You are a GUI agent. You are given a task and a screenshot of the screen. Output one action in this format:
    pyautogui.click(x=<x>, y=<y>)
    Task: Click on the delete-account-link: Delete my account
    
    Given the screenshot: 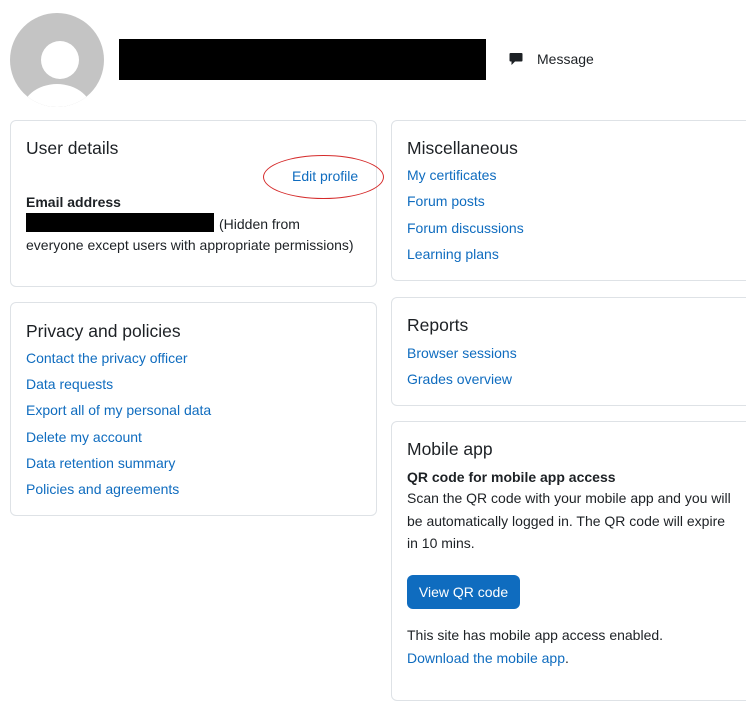 What is the action you would take?
    pyautogui.click(x=84, y=437)
    